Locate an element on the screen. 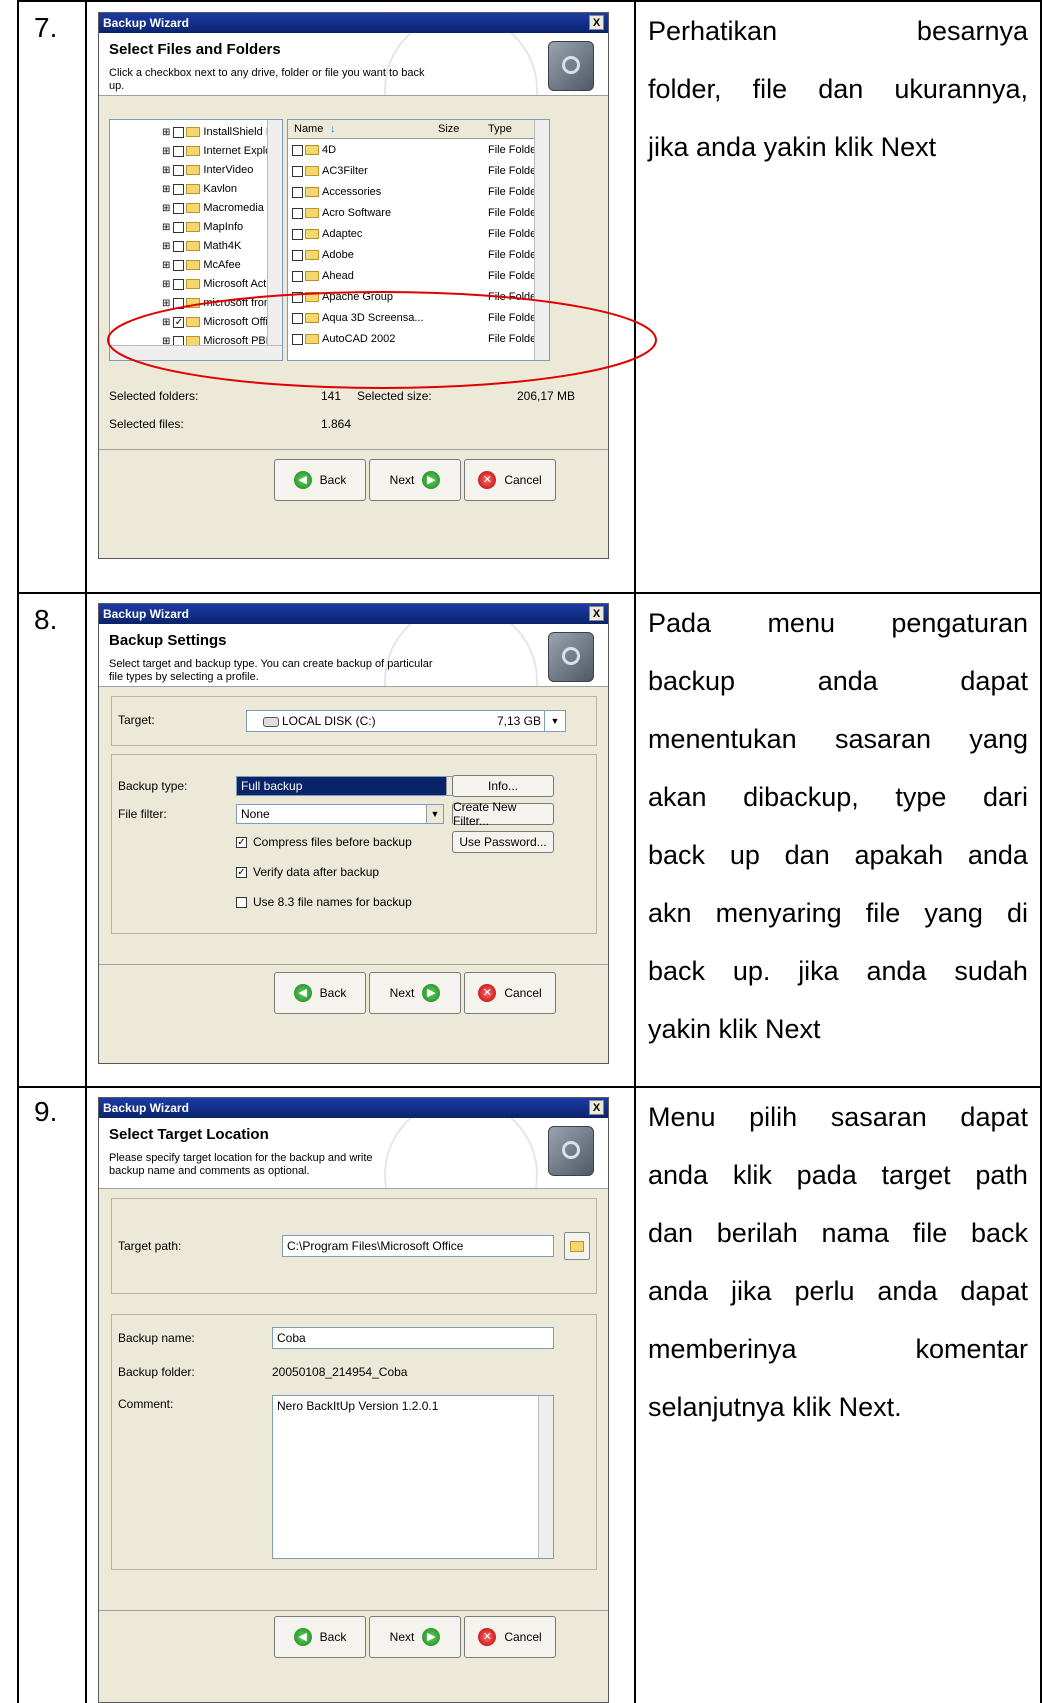  file-filter-dropdown: None ▼ is located at coordinates (340, 814).